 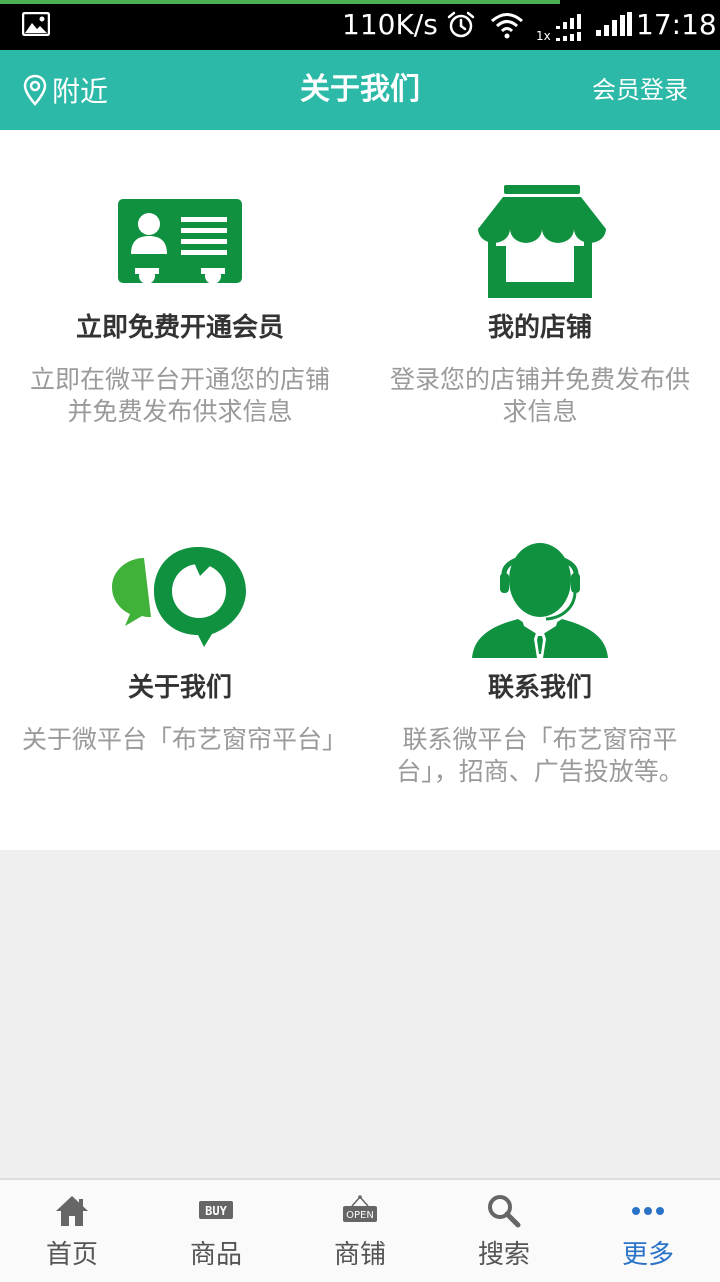 I want to click on feature-description: 关于微平台「布艺窗帘平台」, so click(x=185, y=739).